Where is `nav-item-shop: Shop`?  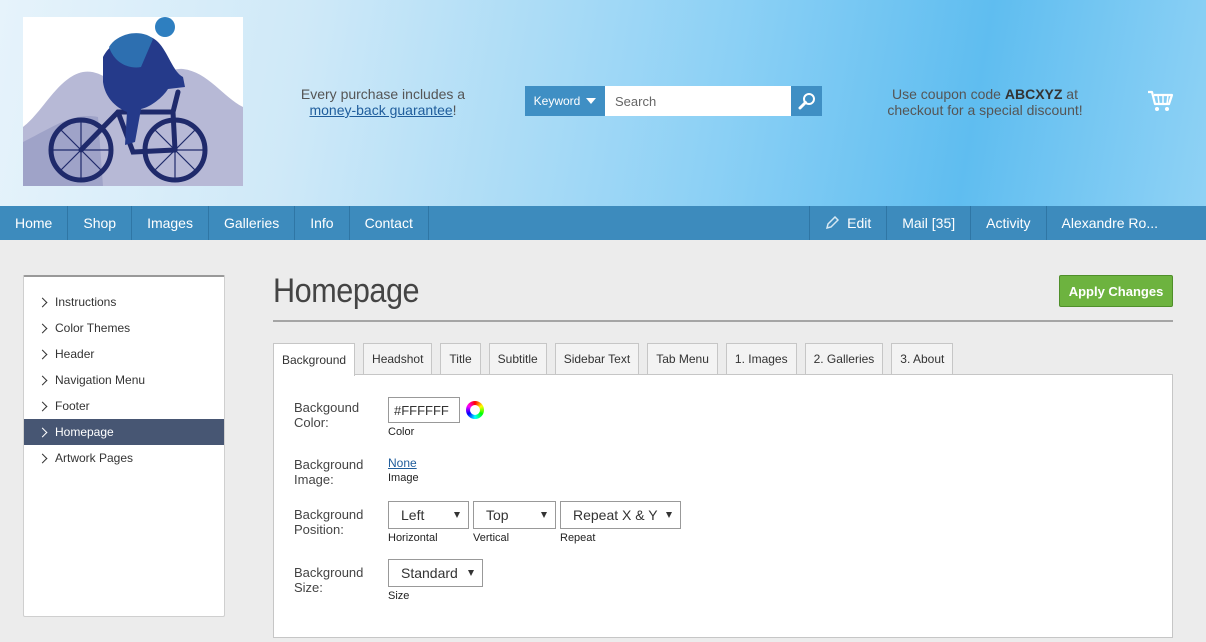
nav-item-shop: Shop is located at coordinates (100, 223).